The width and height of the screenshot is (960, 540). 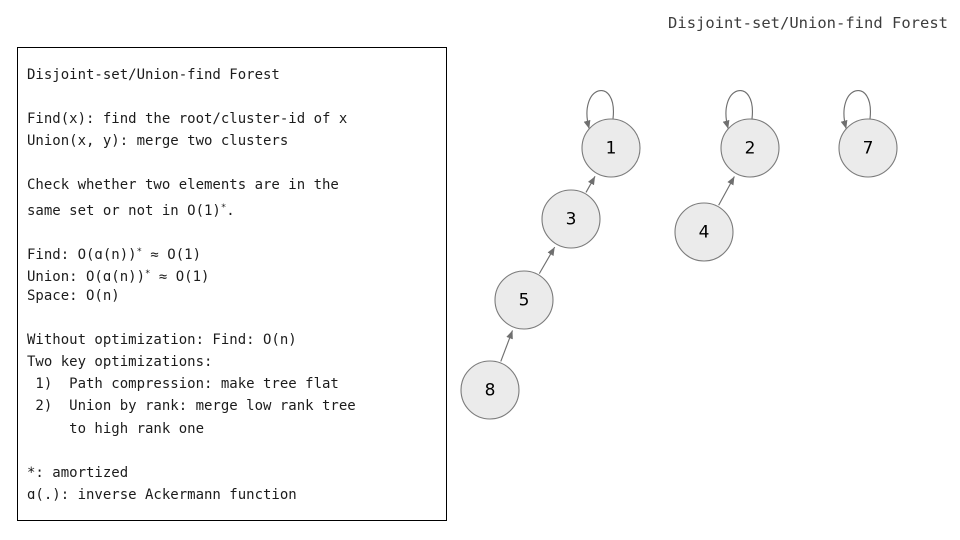 What do you see at coordinates (78, 472) in the screenshot?
I see `notes-line: *: amortized` at bounding box center [78, 472].